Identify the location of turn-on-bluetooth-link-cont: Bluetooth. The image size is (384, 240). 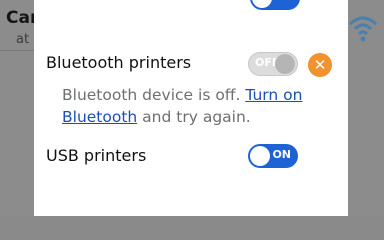
(99, 117).